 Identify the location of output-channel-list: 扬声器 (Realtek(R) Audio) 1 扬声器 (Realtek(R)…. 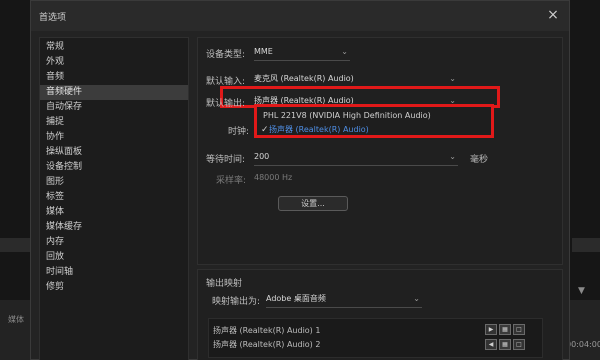
(375, 338).